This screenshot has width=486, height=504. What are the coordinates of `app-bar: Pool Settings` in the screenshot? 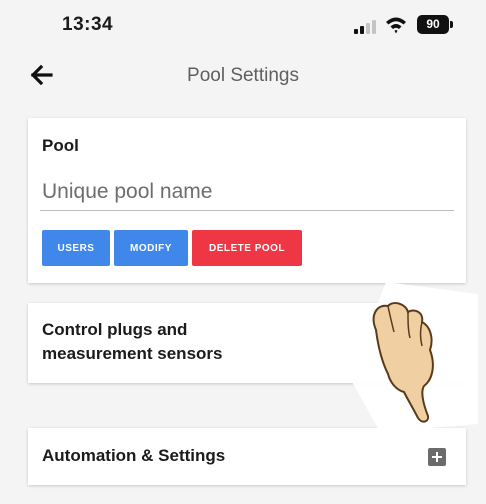 It's located at (243, 76).